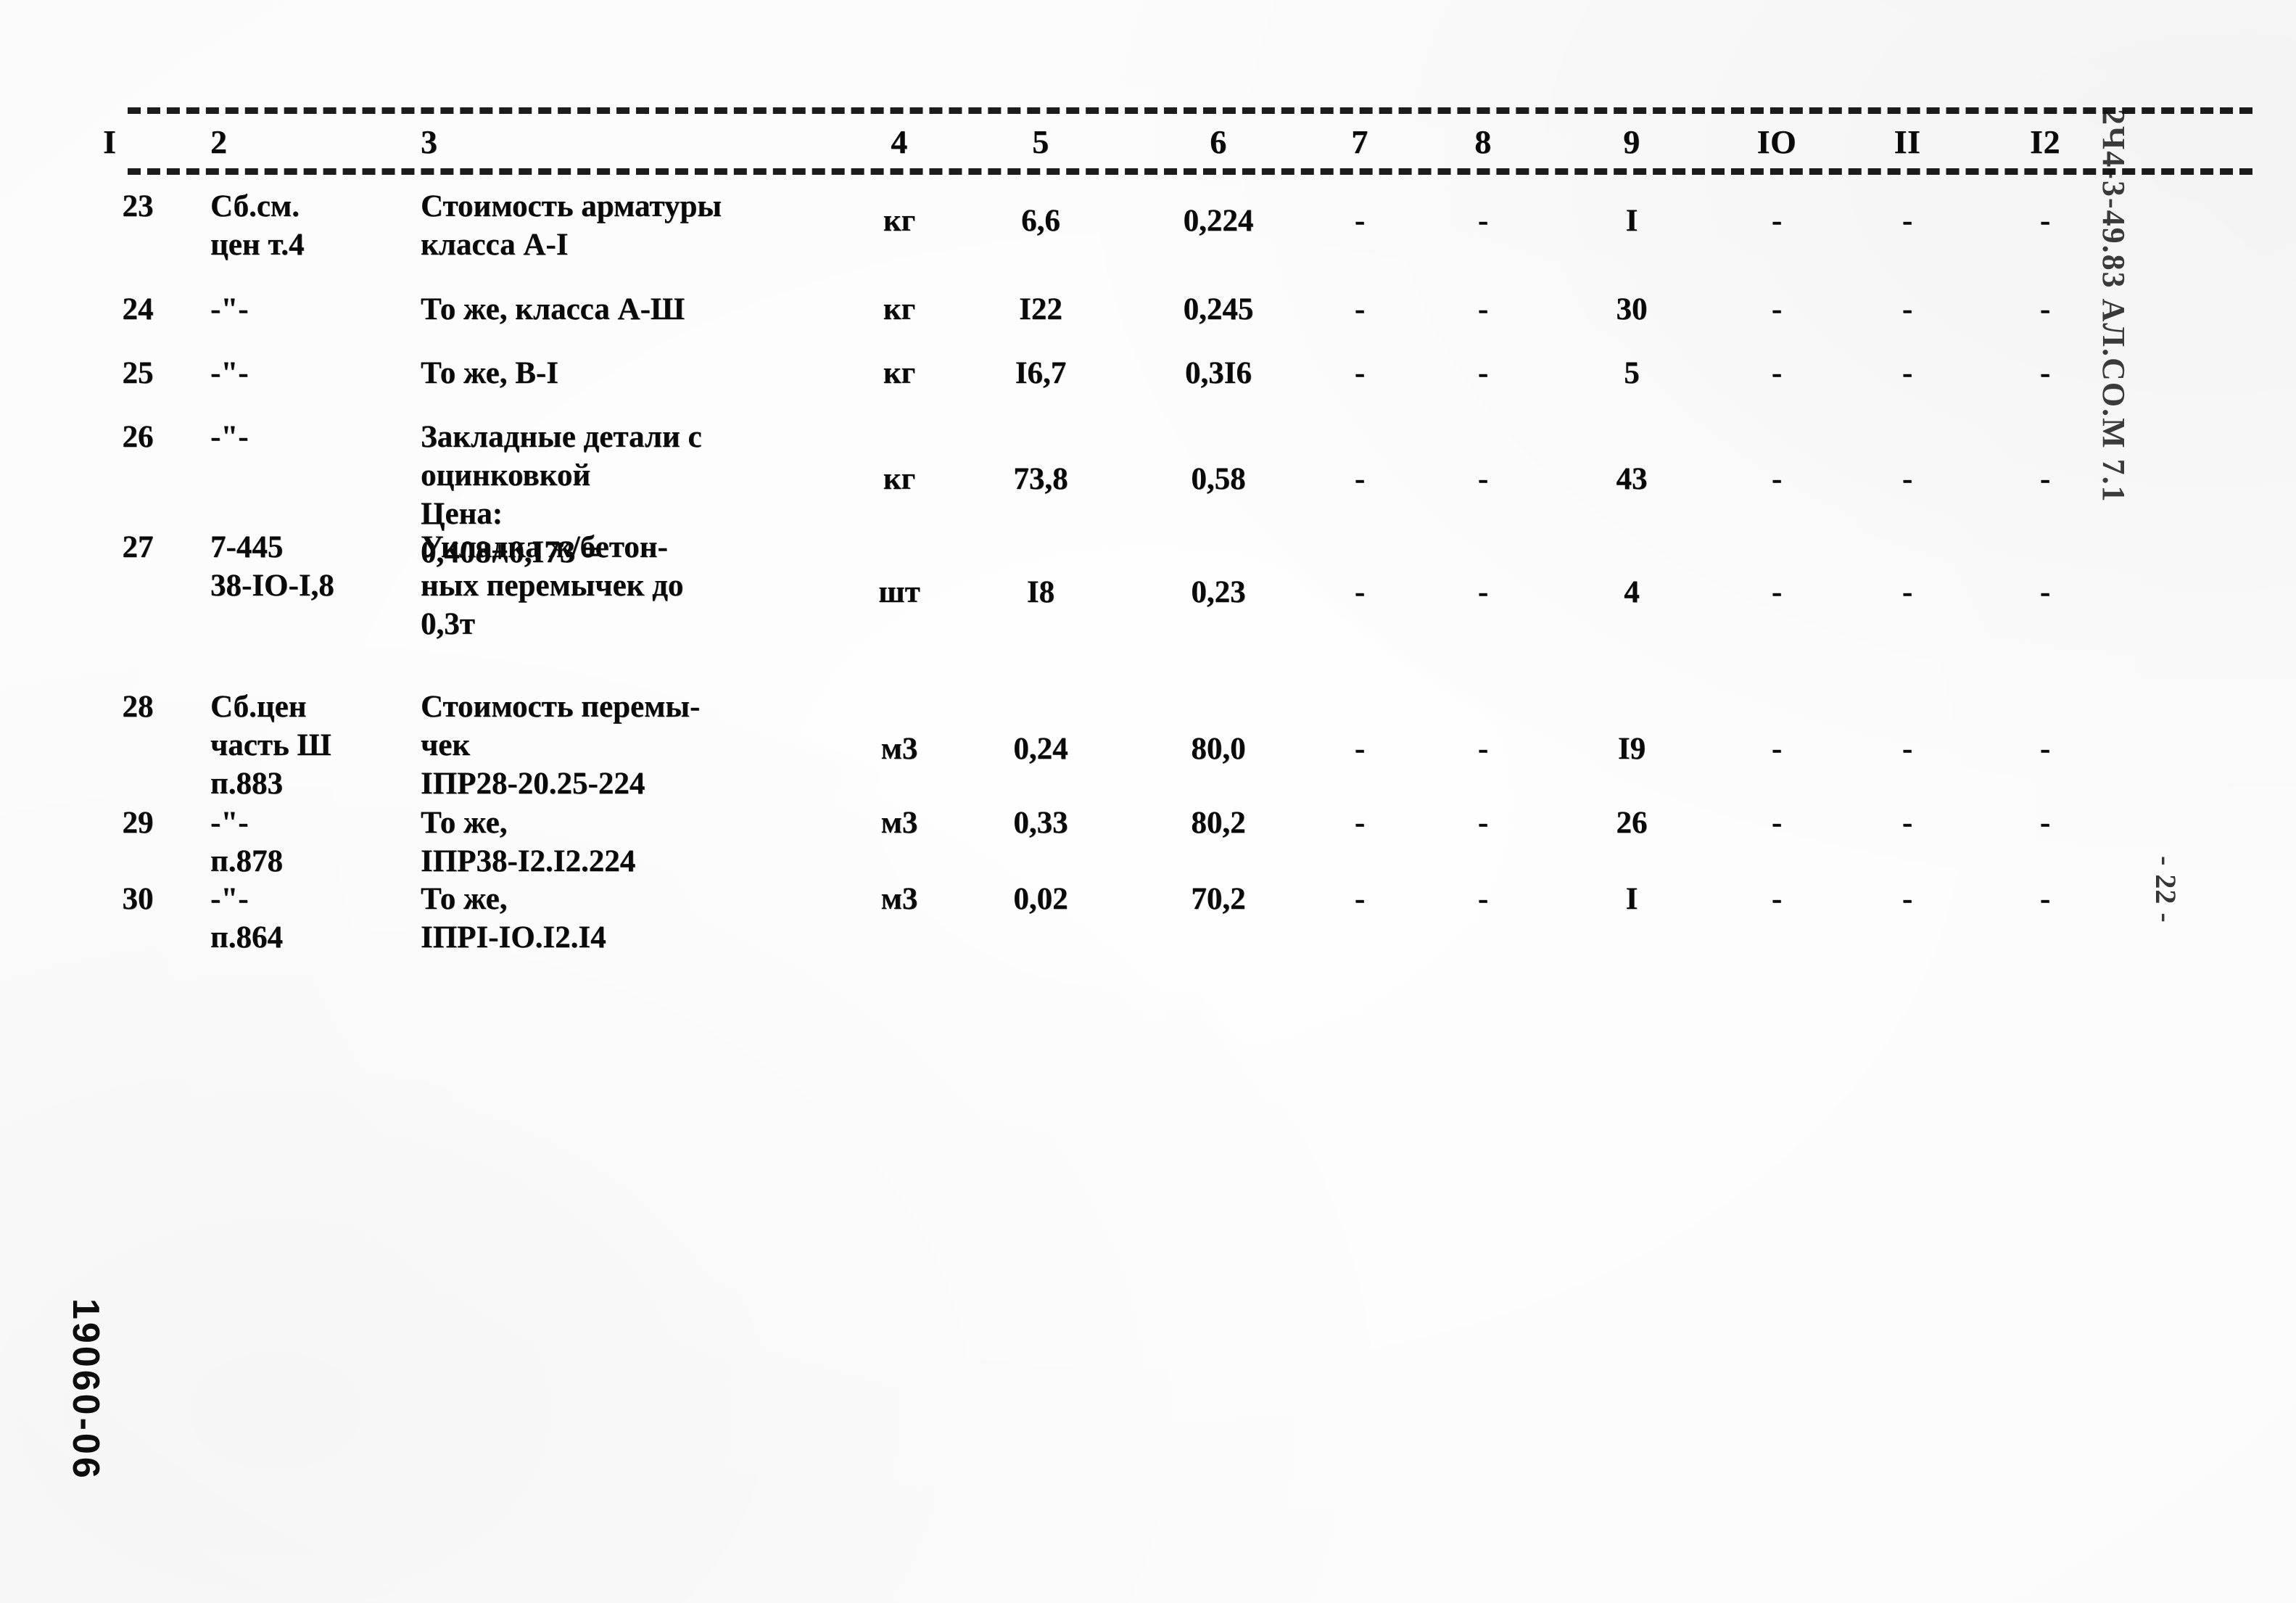 Image resolution: width=2296 pixels, height=1603 pixels. Describe the element at coordinates (899, 592) in the screenshot. I see `cell-c4: шт` at that location.